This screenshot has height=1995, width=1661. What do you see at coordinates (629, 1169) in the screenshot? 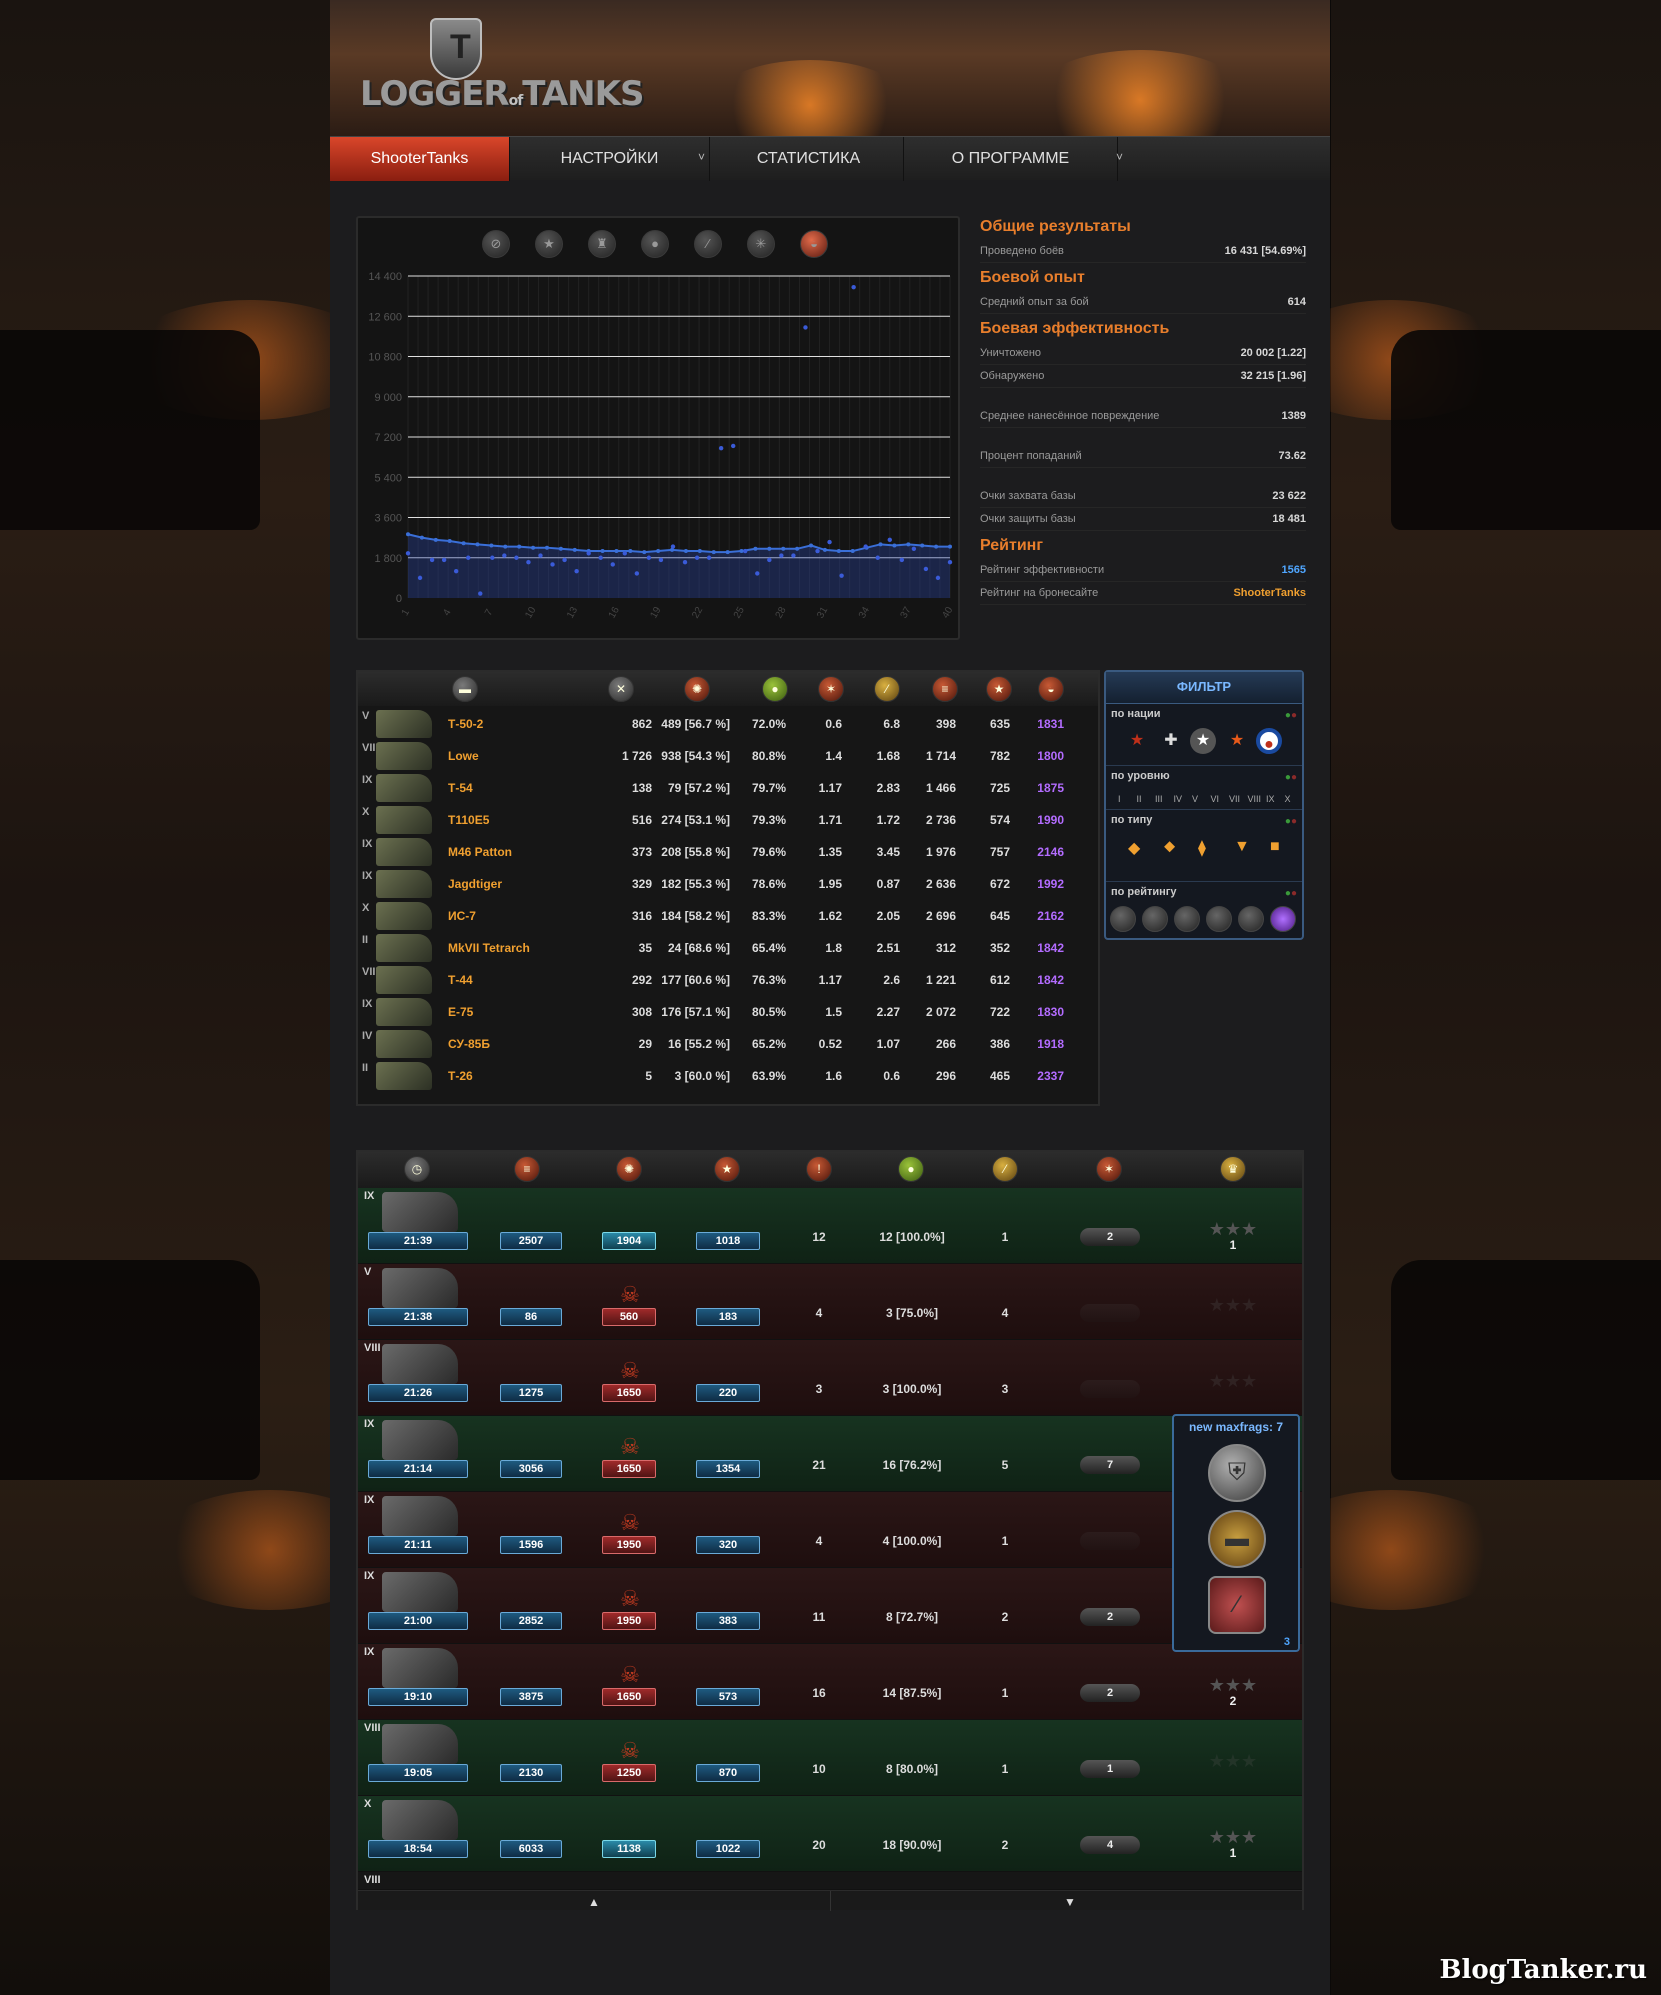
I see `xp-icon: ✺` at bounding box center [629, 1169].